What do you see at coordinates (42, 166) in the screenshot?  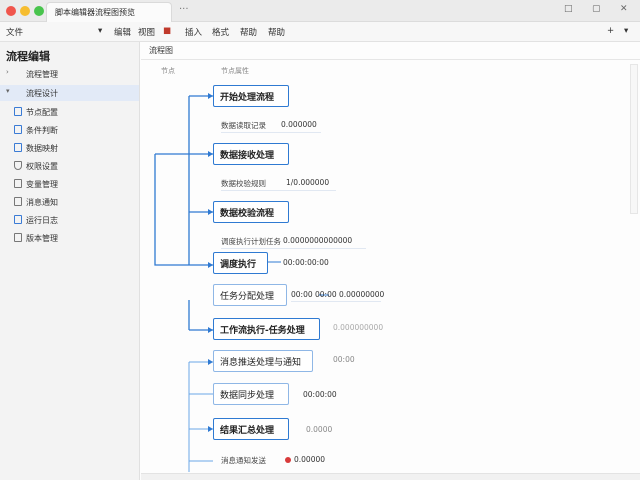 I see `sidebar-item-label: 权限设置` at bounding box center [42, 166].